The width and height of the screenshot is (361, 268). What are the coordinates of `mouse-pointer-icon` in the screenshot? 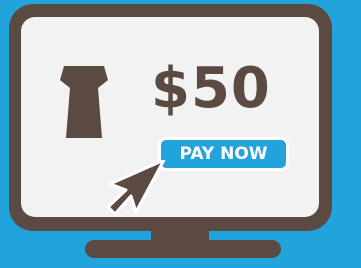 It's located at (136, 188).